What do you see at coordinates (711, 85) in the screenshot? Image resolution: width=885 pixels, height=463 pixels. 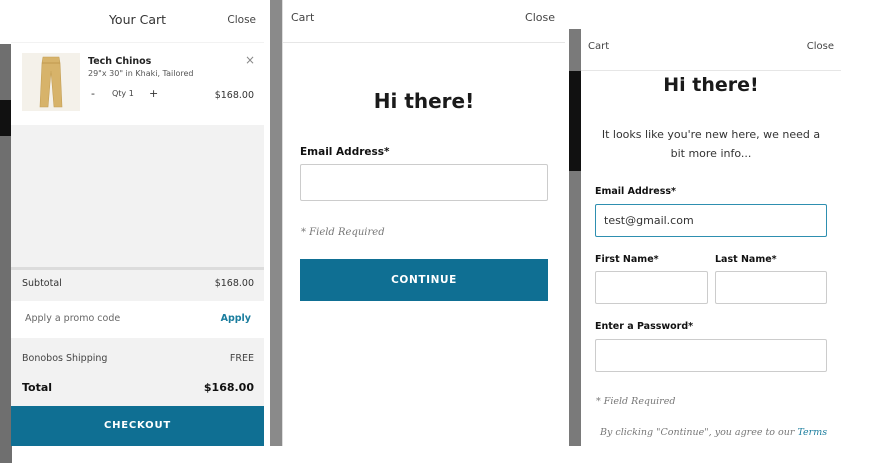 I see `signup-greeting: Hi there!` at bounding box center [711, 85].